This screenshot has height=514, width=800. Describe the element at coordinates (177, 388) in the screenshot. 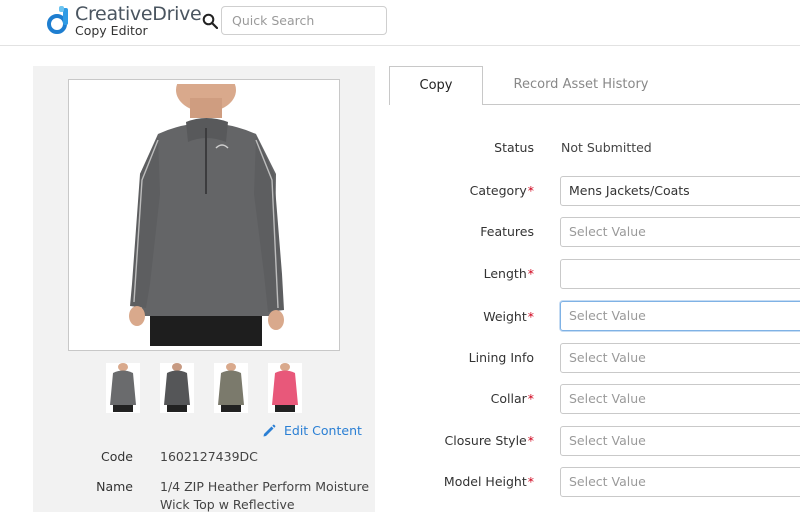

I see `thumbnail-charcoal` at that location.